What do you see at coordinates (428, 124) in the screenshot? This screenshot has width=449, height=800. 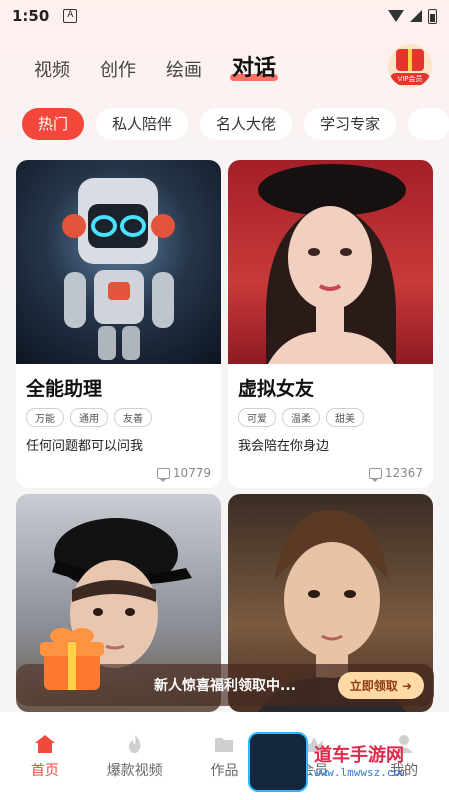 I see `chip-more` at bounding box center [428, 124].